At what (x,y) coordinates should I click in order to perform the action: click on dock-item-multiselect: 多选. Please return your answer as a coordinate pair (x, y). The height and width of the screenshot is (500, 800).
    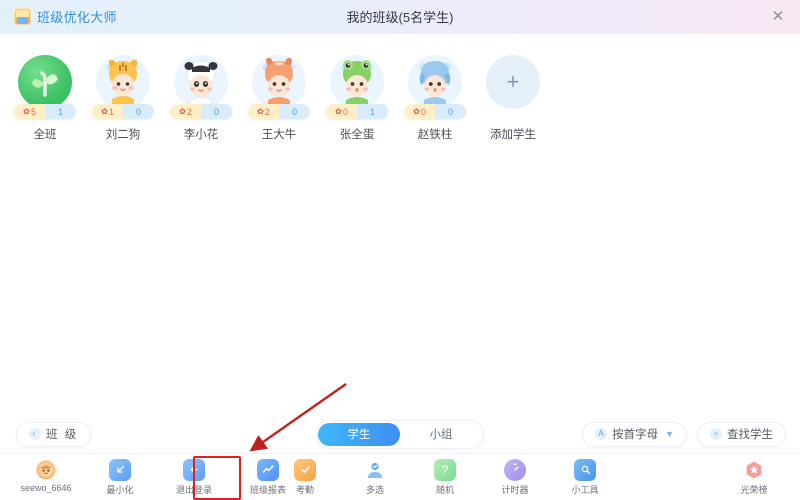
    Looking at the image, I should click on (375, 477).